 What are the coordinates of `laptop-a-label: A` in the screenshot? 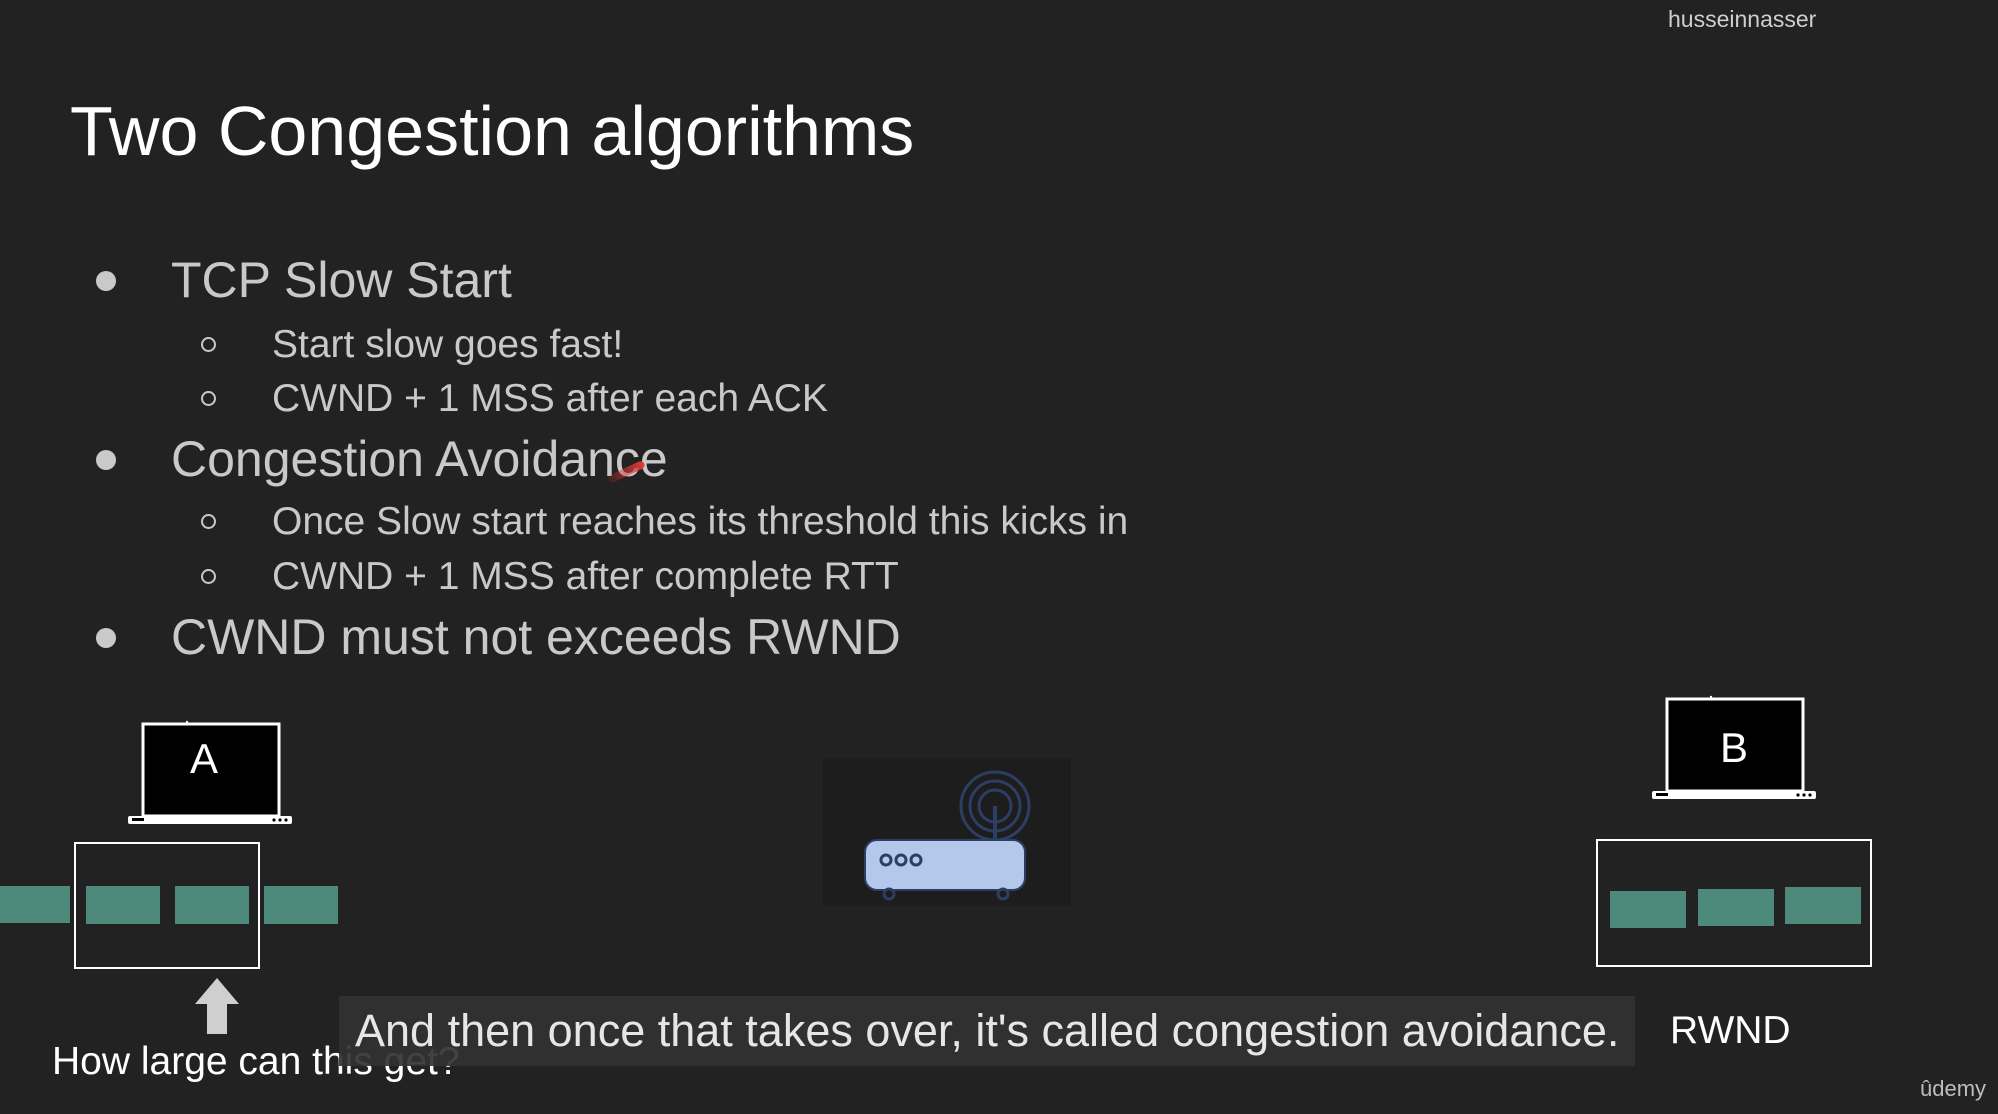 It's located at (203, 758).